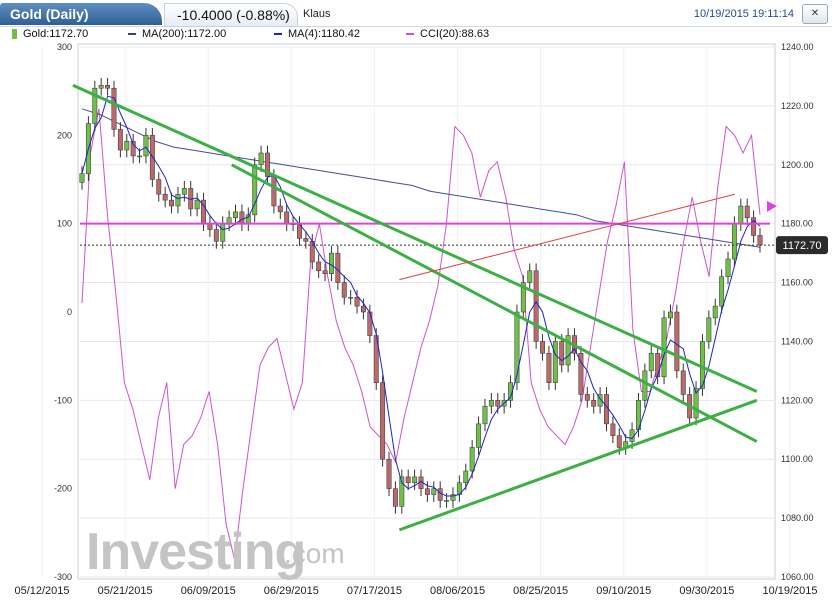 The width and height of the screenshot is (832, 602). Describe the element at coordinates (797, 400) in the screenshot. I see `price-tick-label: 1120.00` at that location.